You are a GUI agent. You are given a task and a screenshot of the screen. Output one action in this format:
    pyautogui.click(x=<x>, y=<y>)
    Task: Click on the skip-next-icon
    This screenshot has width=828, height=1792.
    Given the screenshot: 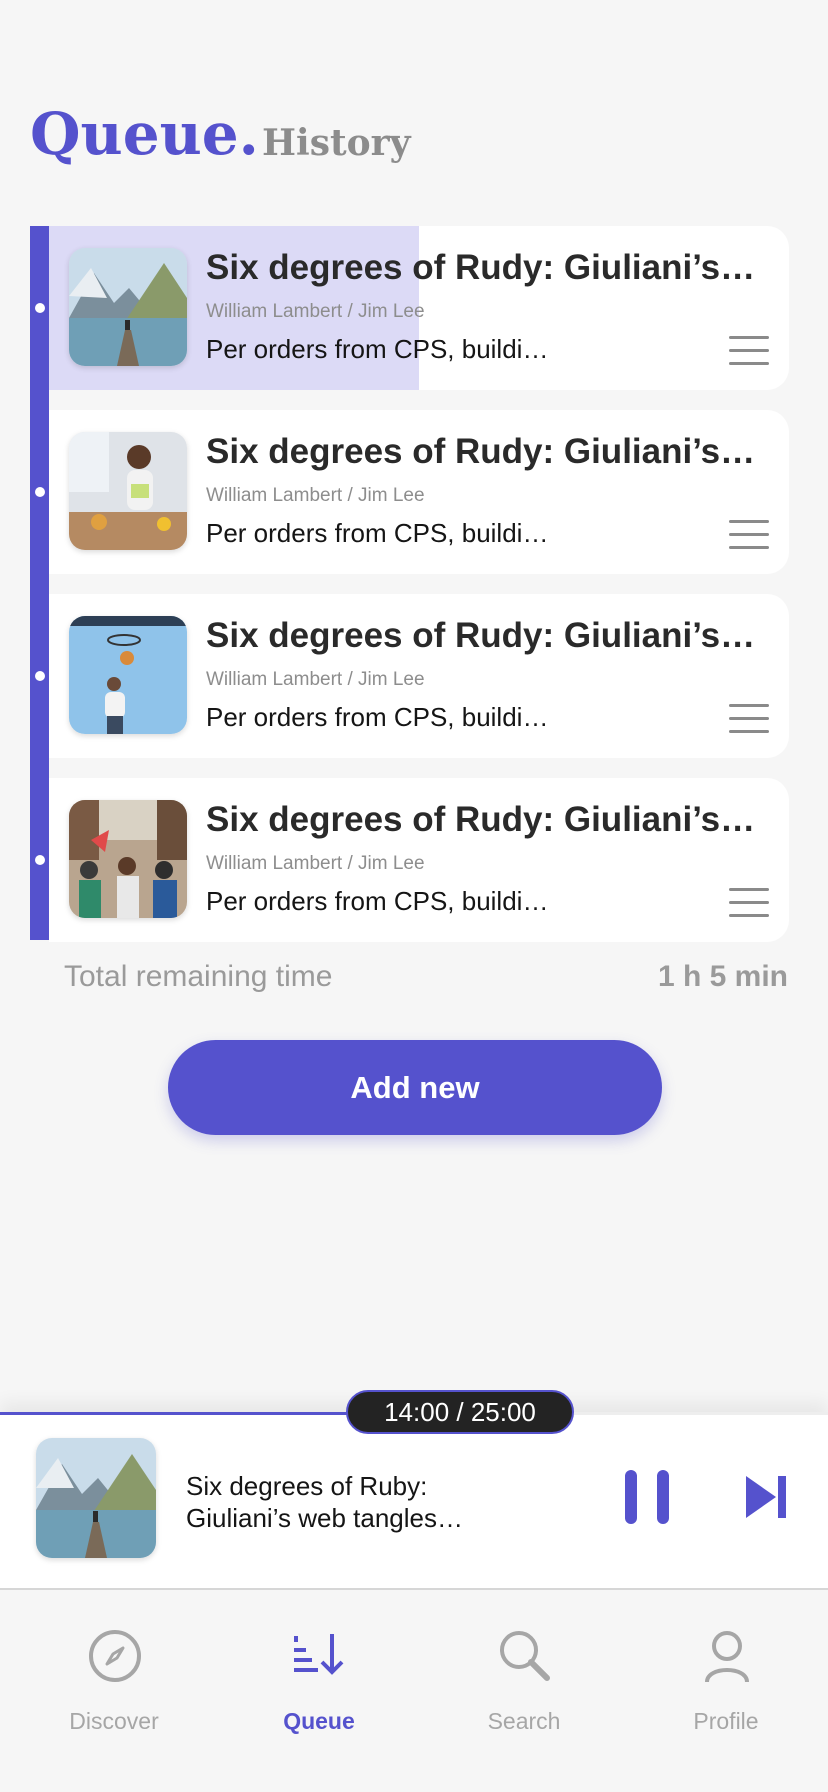 What is the action you would take?
    pyautogui.click(x=766, y=1497)
    